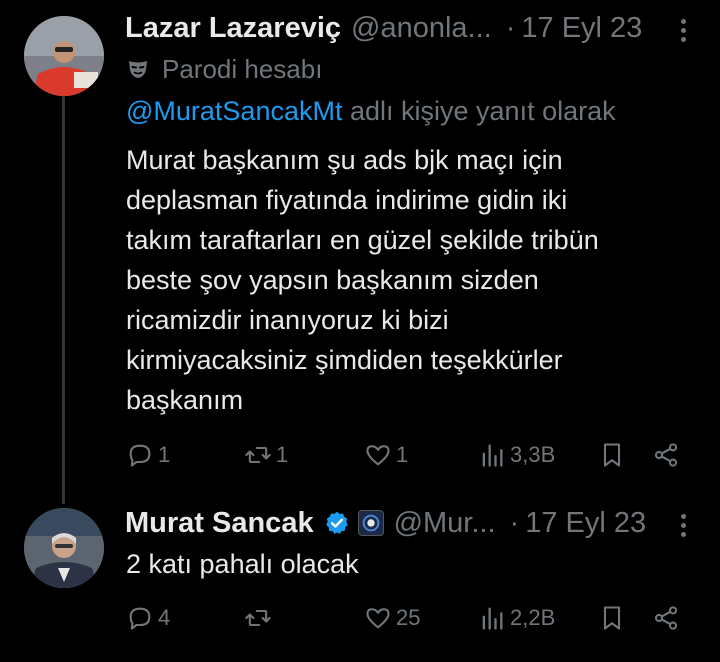 Image resolution: width=720 pixels, height=662 pixels. I want to click on reply-count: 1, so click(164, 454).